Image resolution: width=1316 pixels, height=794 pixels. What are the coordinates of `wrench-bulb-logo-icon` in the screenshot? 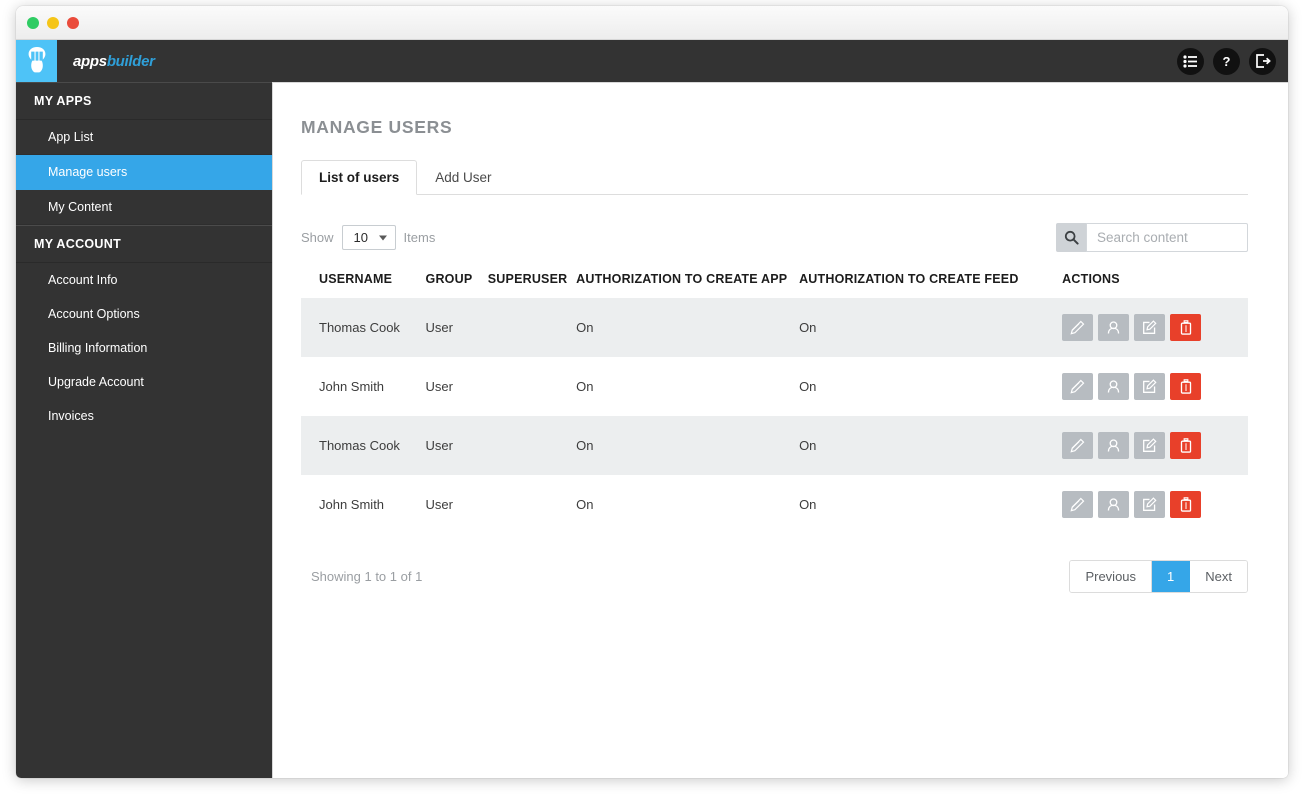 It's located at (36, 60).